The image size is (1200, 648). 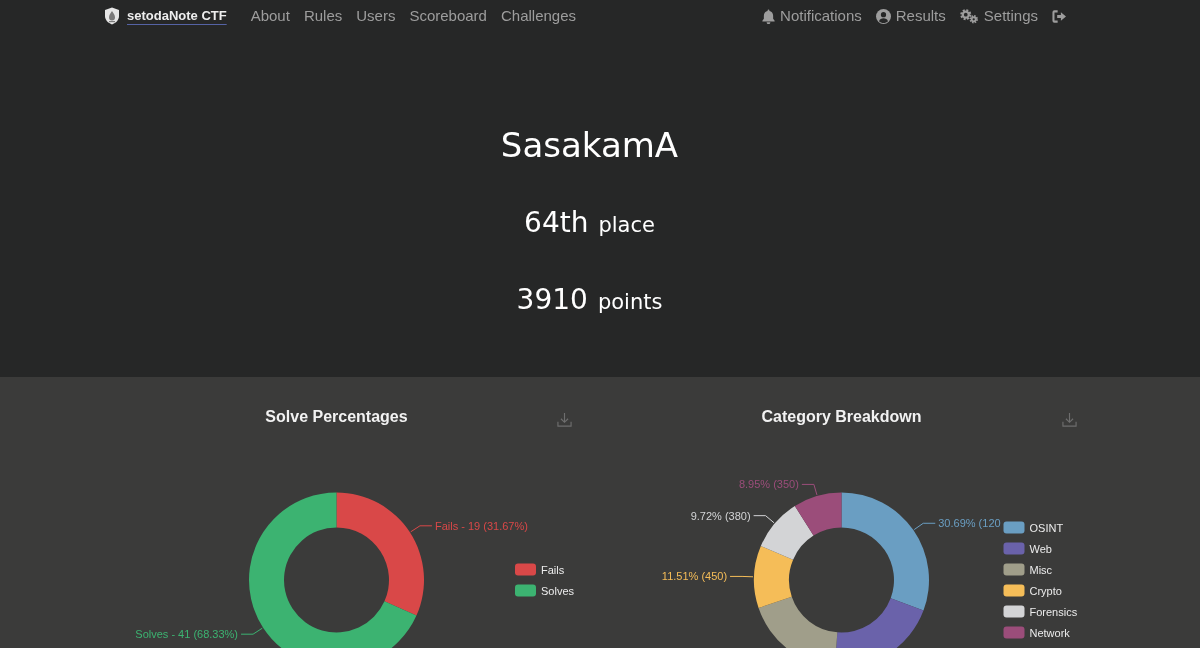 I want to click on shield-icon, so click(x=112, y=16).